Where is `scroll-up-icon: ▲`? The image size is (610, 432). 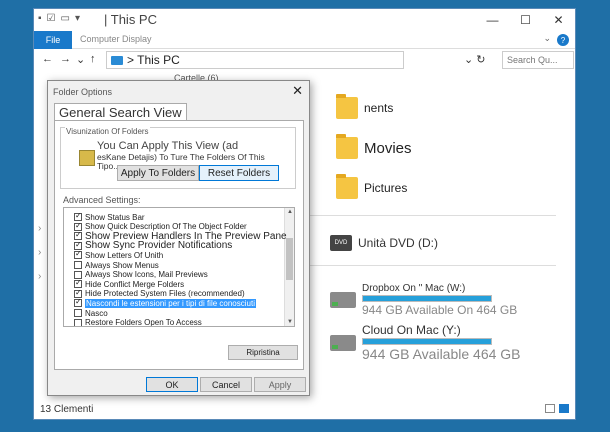 scroll-up-icon: ▲ is located at coordinates (290, 212).